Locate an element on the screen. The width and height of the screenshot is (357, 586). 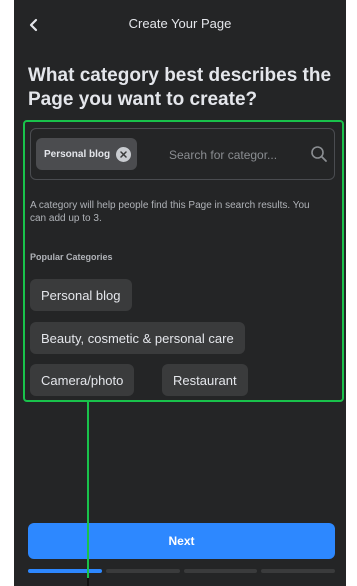
selected-category-chip: Personal blog is located at coordinates (87, 154).